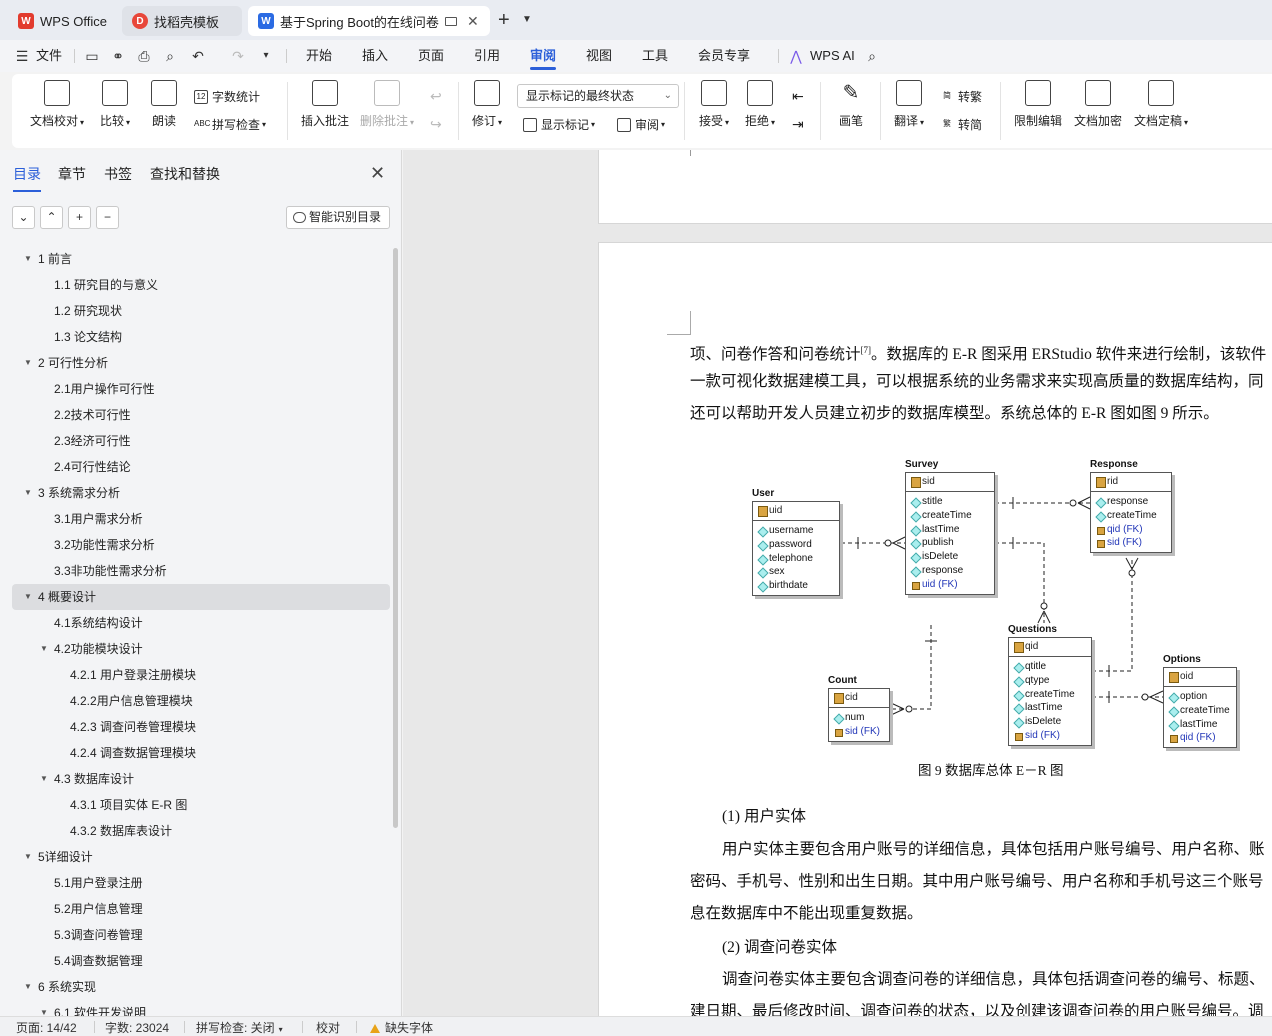 This screenshot has height=1036, width=1272. Describe the element at coordinates (144, 56) in the screenshot. I see `print-icon: ⎙` at that location.